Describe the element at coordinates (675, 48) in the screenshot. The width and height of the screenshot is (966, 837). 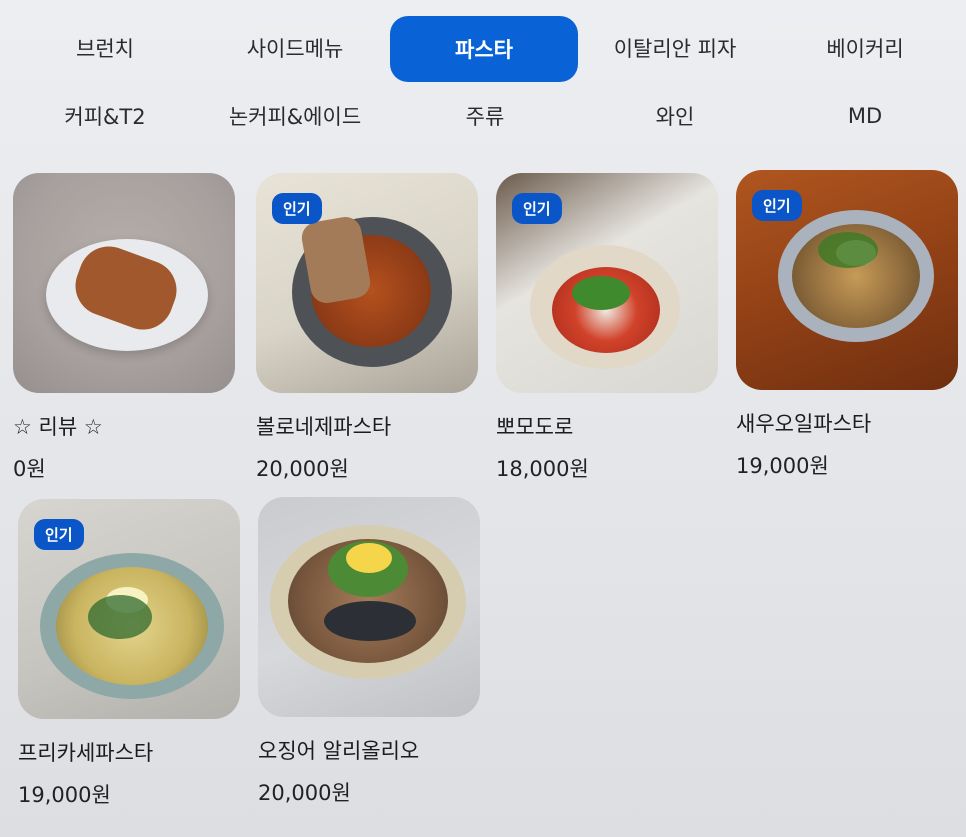
I see `tab-italian-pizza: 이탈리안 피자` at that location.